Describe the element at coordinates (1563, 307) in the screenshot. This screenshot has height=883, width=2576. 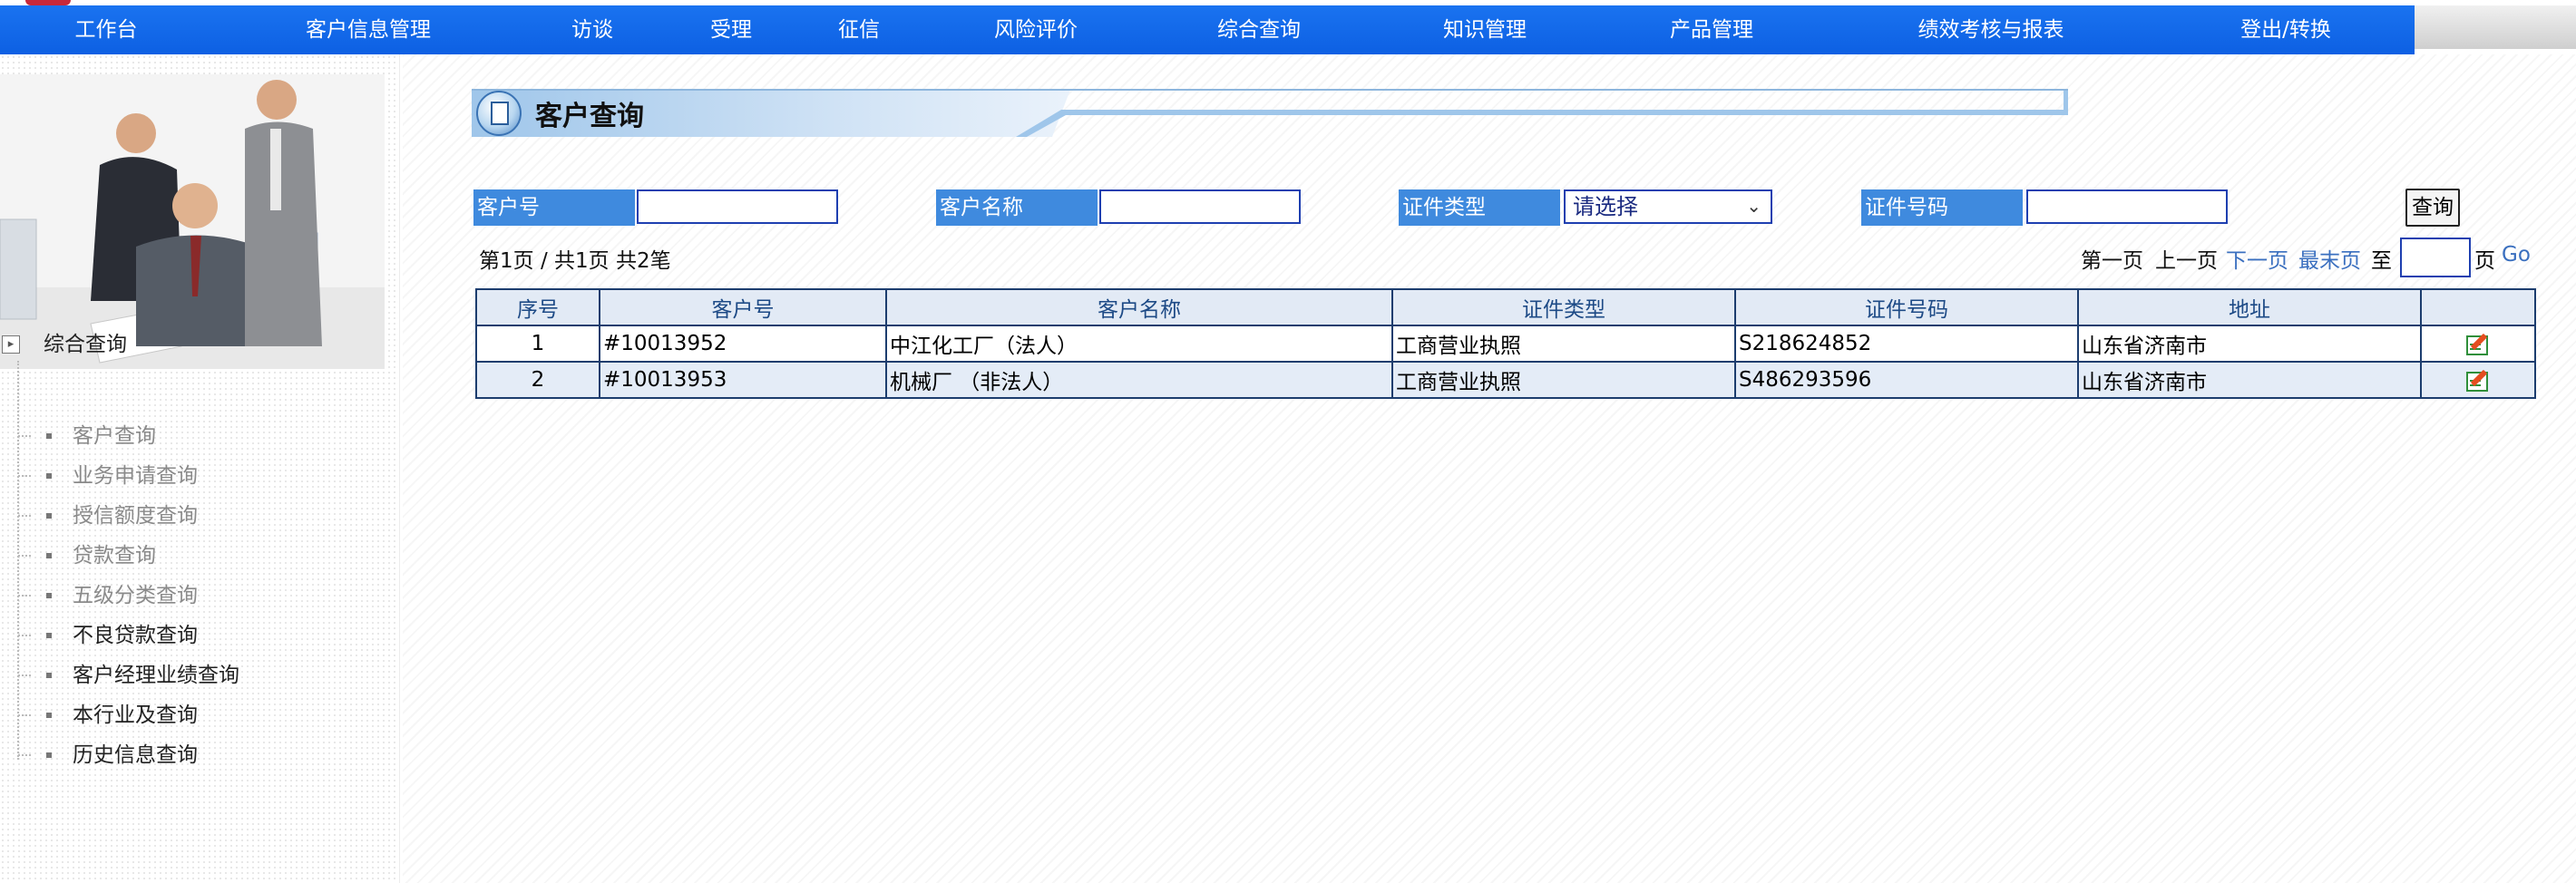
I see `column-header-cert-type: 证件类型` at that location.